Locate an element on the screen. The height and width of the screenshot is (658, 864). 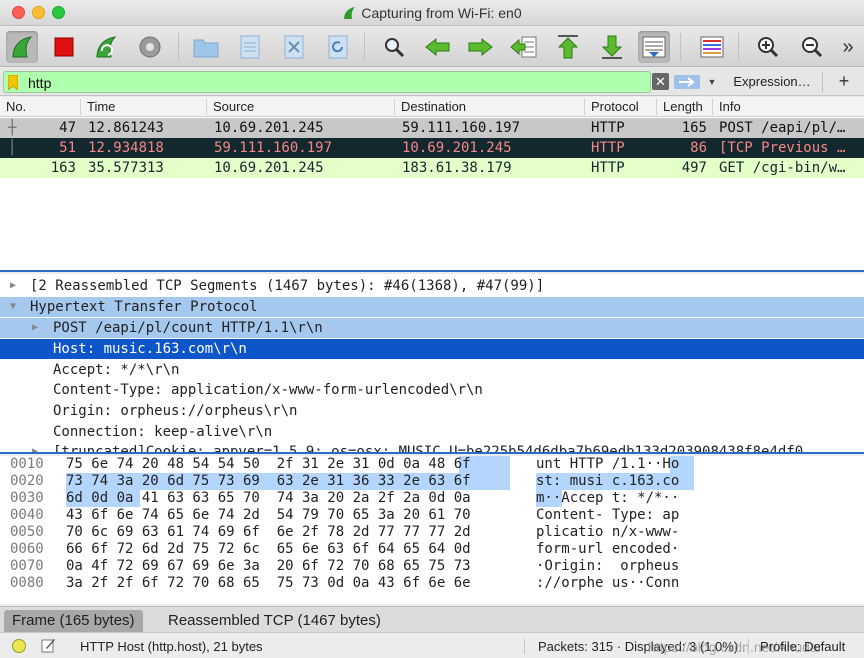
tree-item-request-line: ▶ POST /eapi/pl/count HTTP/1.1\r\n is located at coordinates (432, 328).